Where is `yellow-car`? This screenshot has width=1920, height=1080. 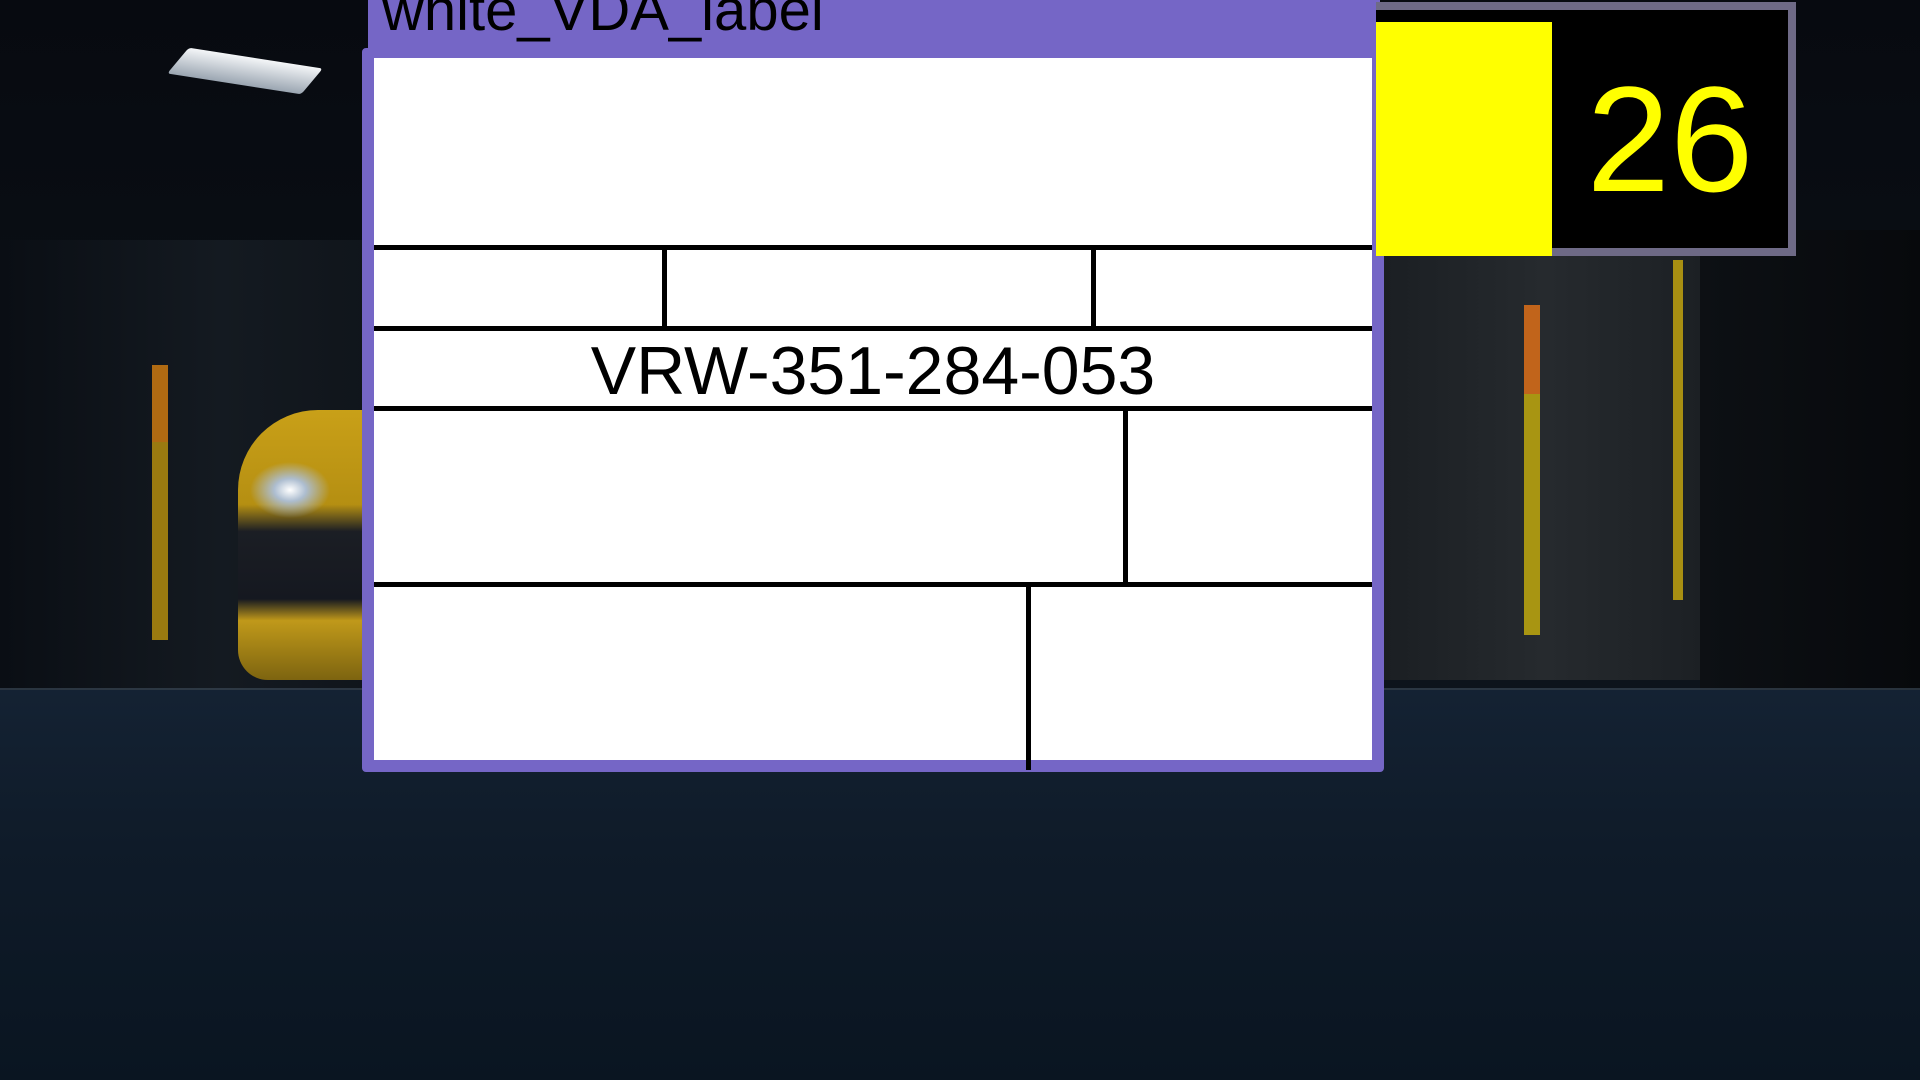
yellow-car is located at coordinates (308, 545).